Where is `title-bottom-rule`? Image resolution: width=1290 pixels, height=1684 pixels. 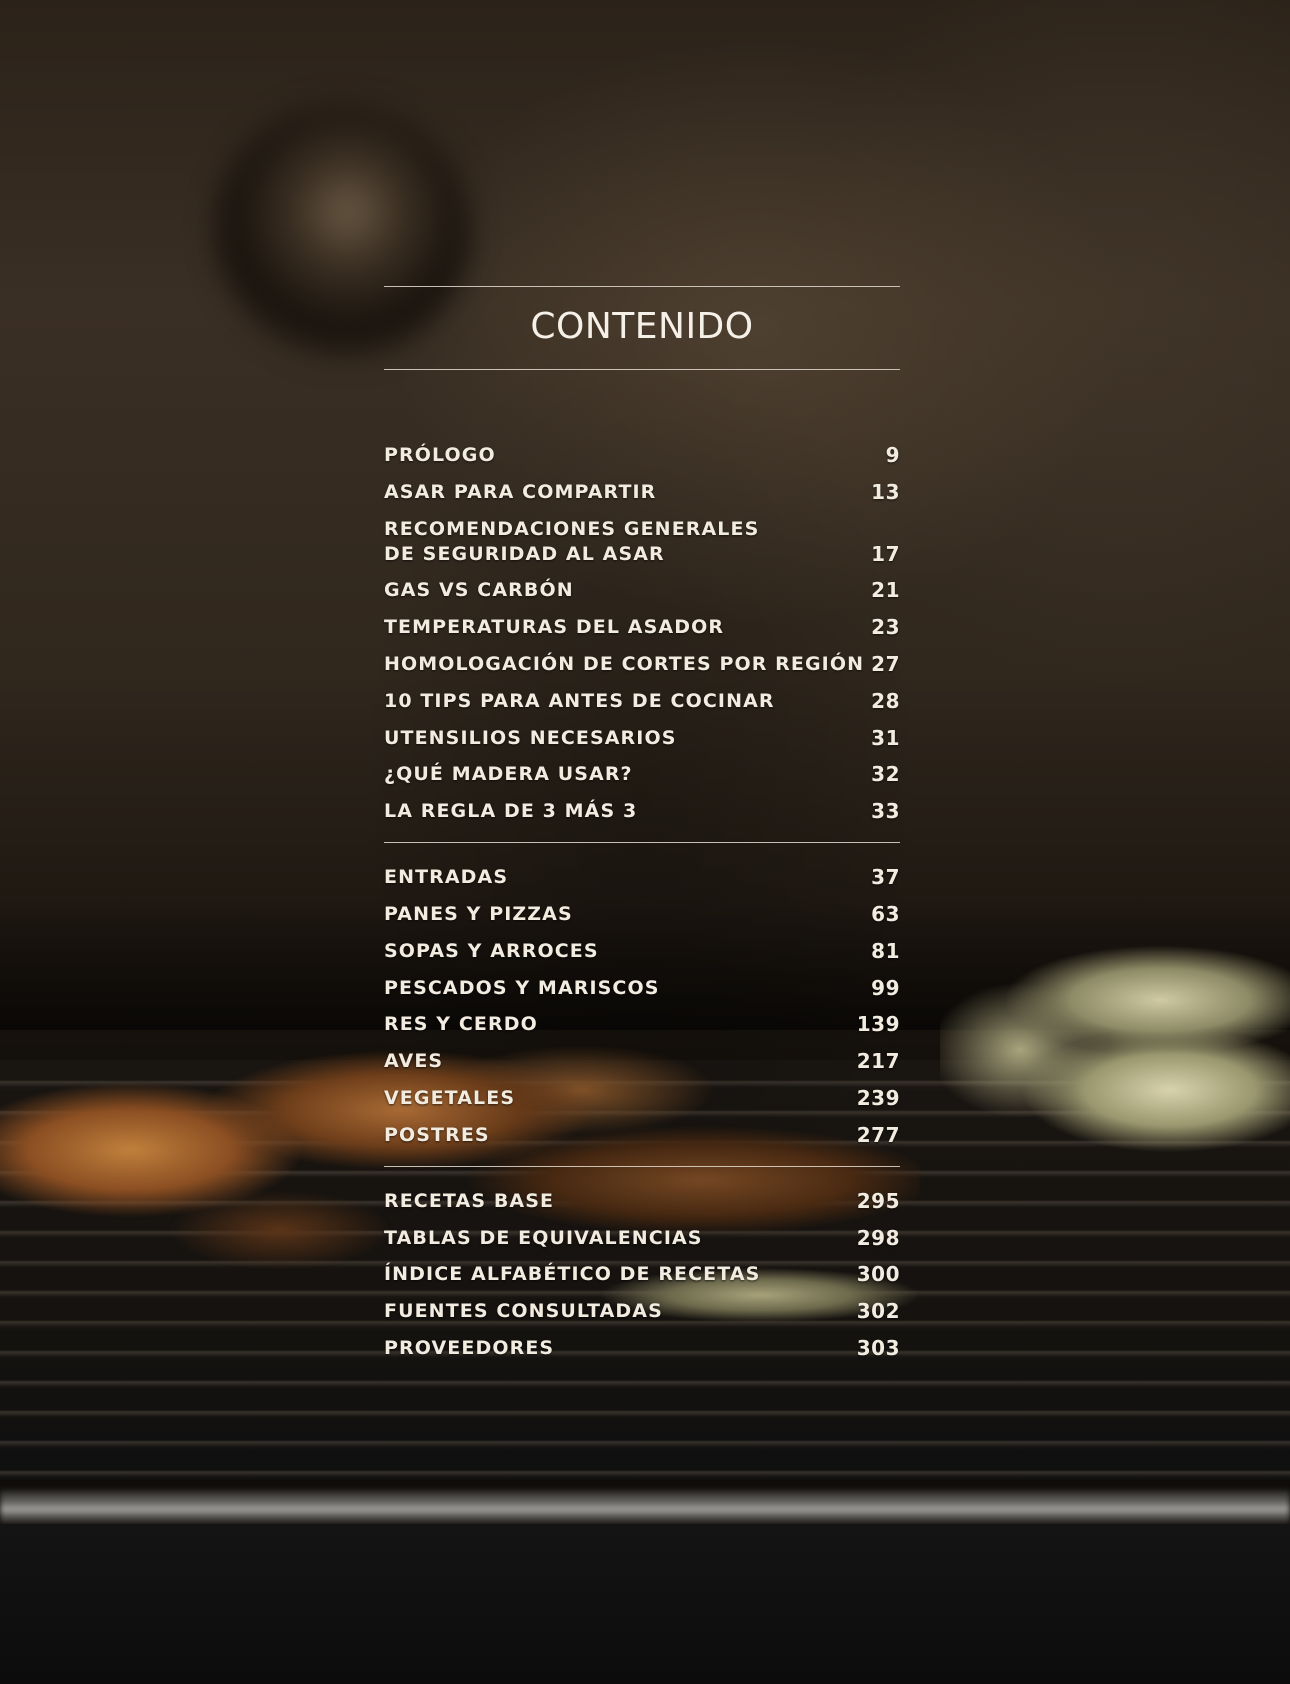 title-bottom-rule is located at coordinates (642, 369).